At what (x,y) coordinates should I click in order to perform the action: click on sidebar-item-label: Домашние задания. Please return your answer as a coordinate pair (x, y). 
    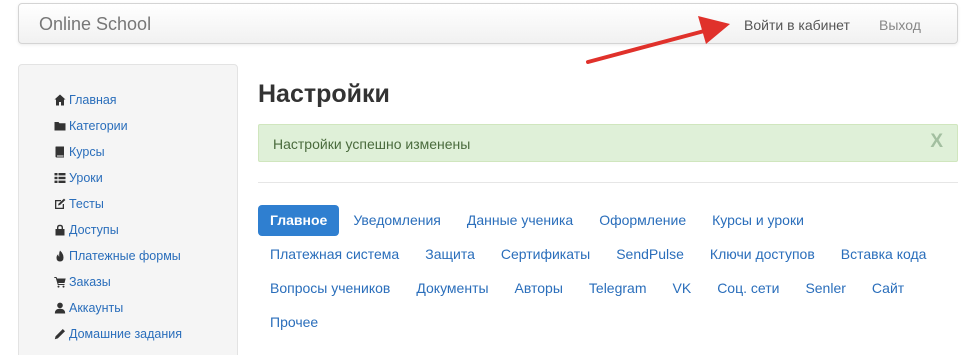
    Looking at the image, I should click on (126, 334).